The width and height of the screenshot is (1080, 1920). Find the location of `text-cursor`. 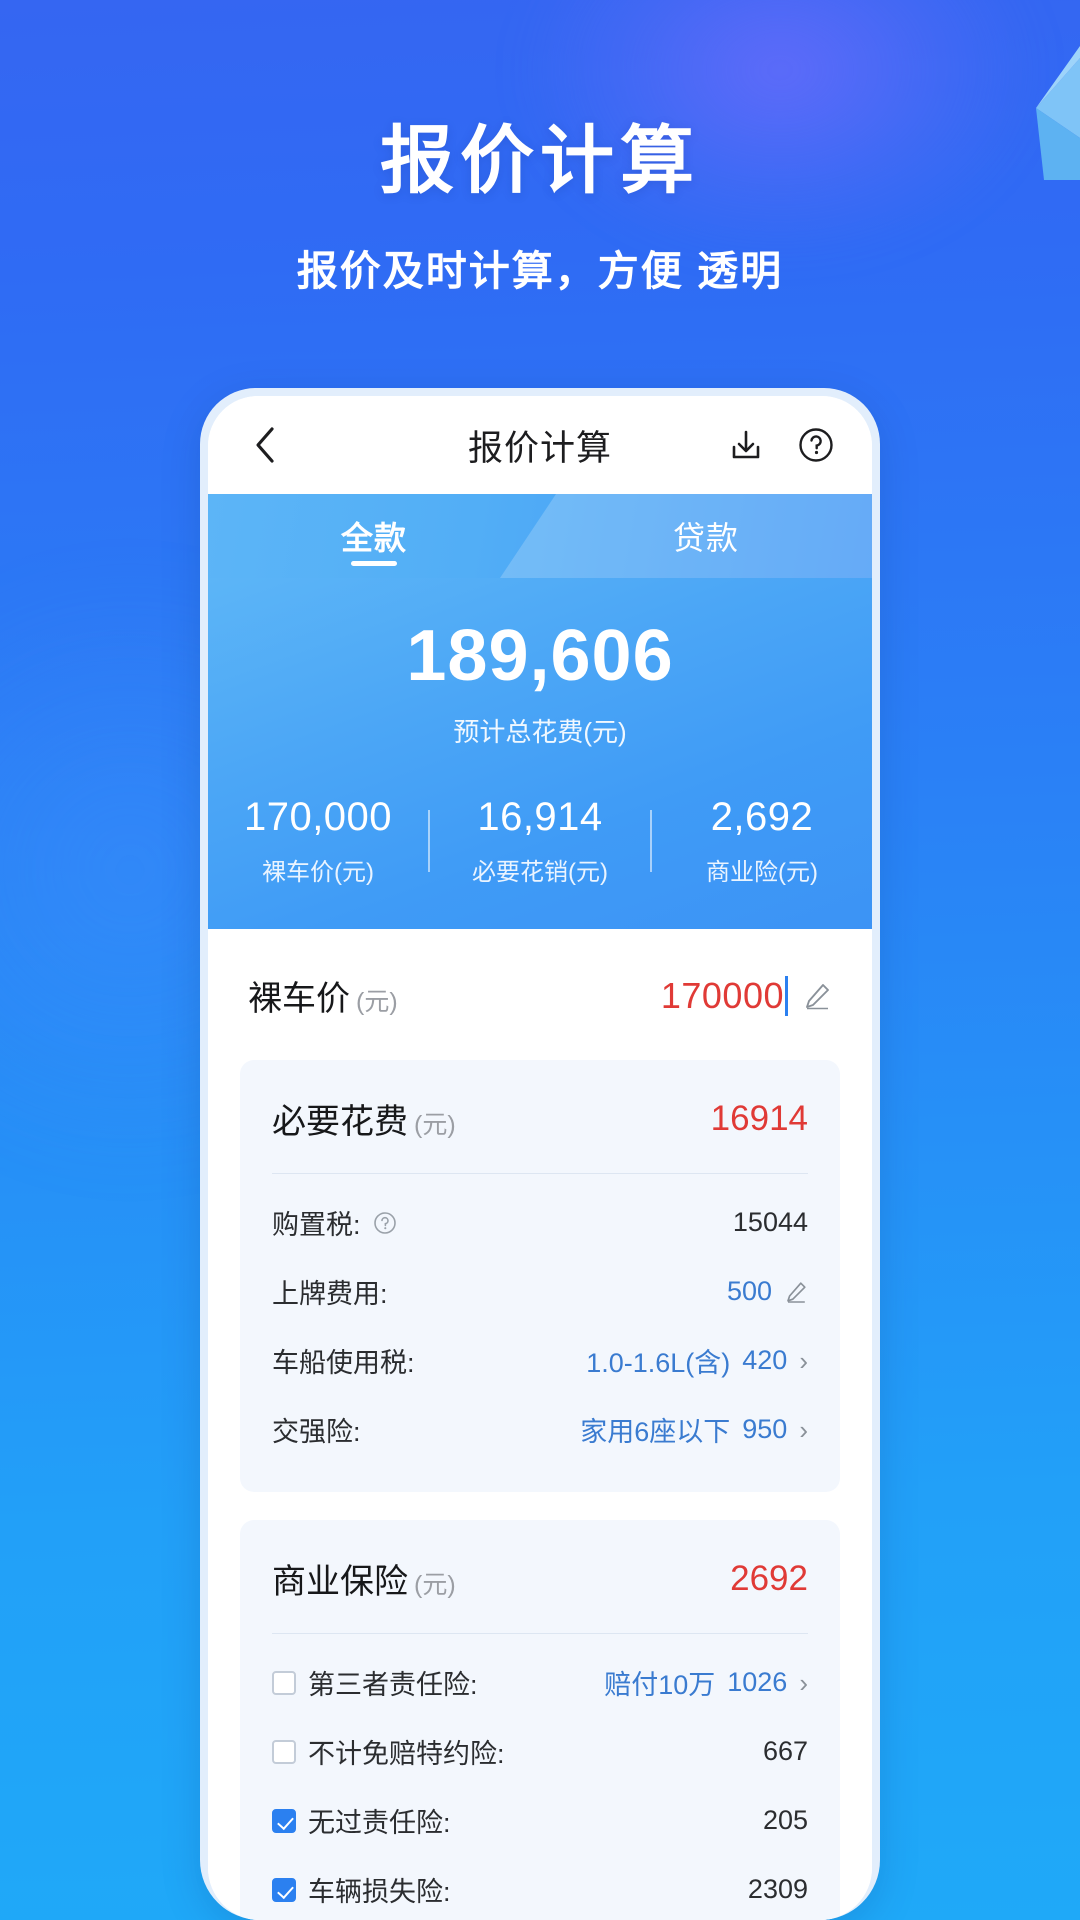

text-cursor is located at coordinates (786, 995).